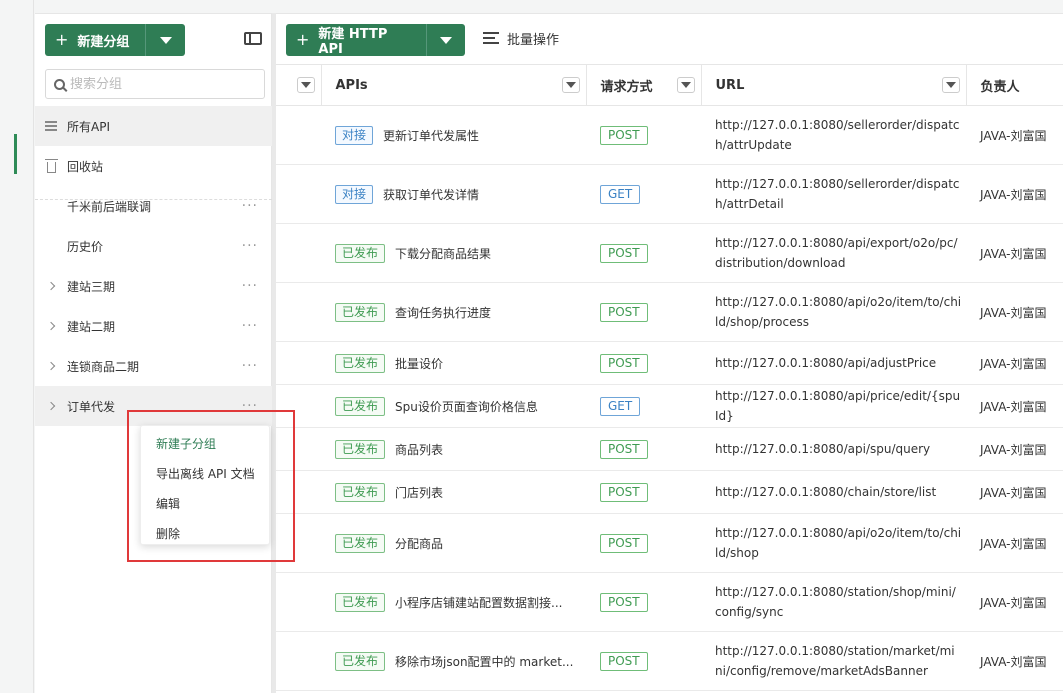 This screenshot has width=1063, height=693. Describe the element at coordinates (419, 492) in the screenshot. I see `api-name: 门店列表` at that location.